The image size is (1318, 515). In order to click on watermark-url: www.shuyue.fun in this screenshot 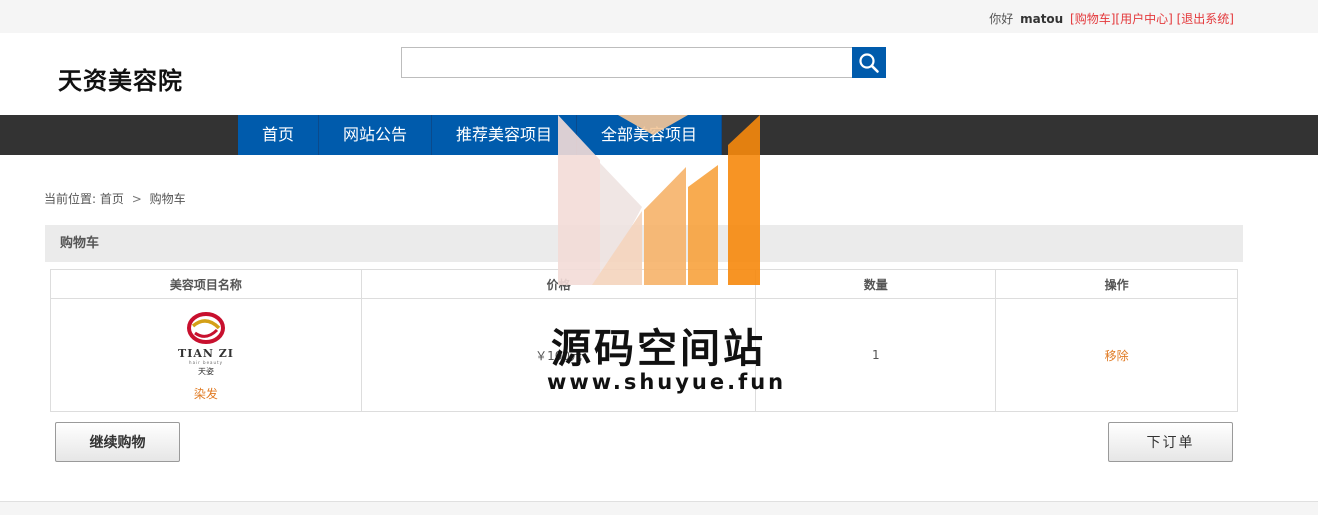, I will do `click(667, 382)`.